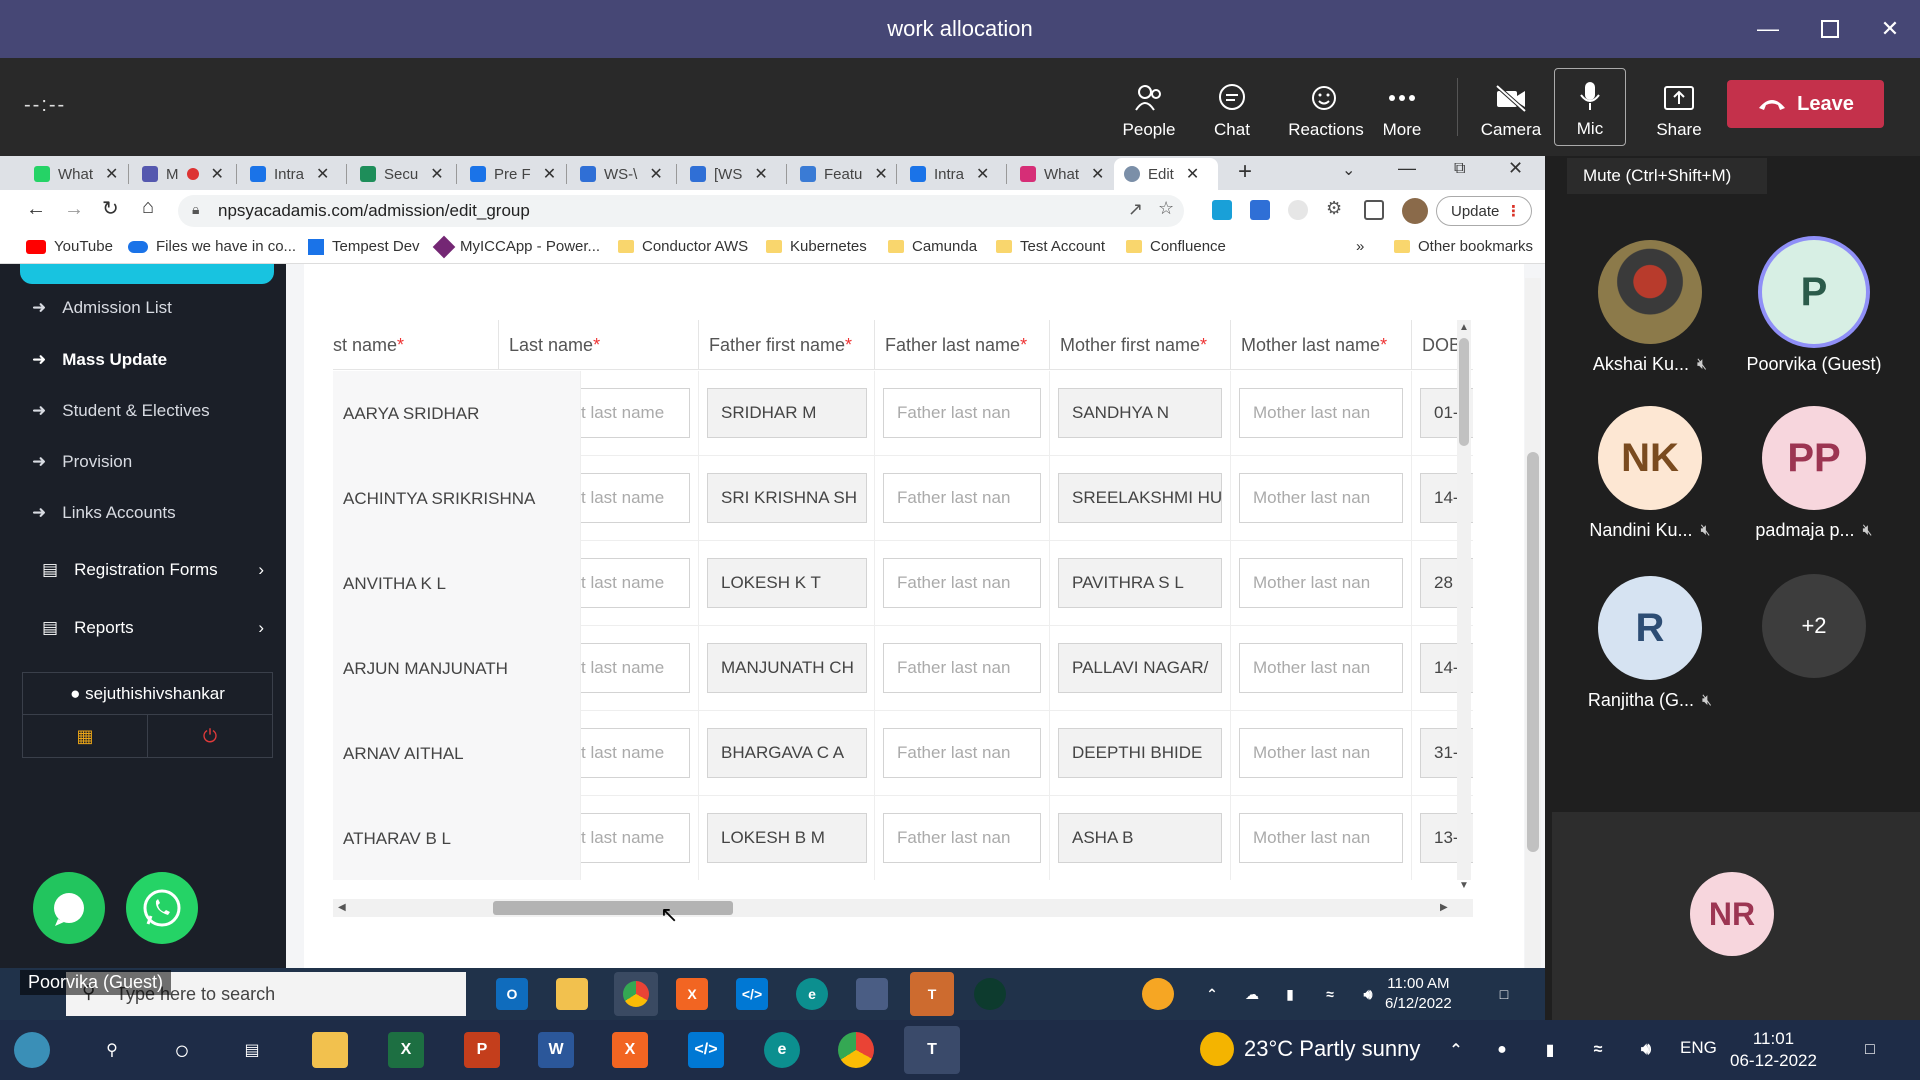 The image size is (1920, 1080). What do you see at coordinates (397, 174) in the screenshot?
I see `browser-tab: Secu ✕` at bounding box center [397, 174].